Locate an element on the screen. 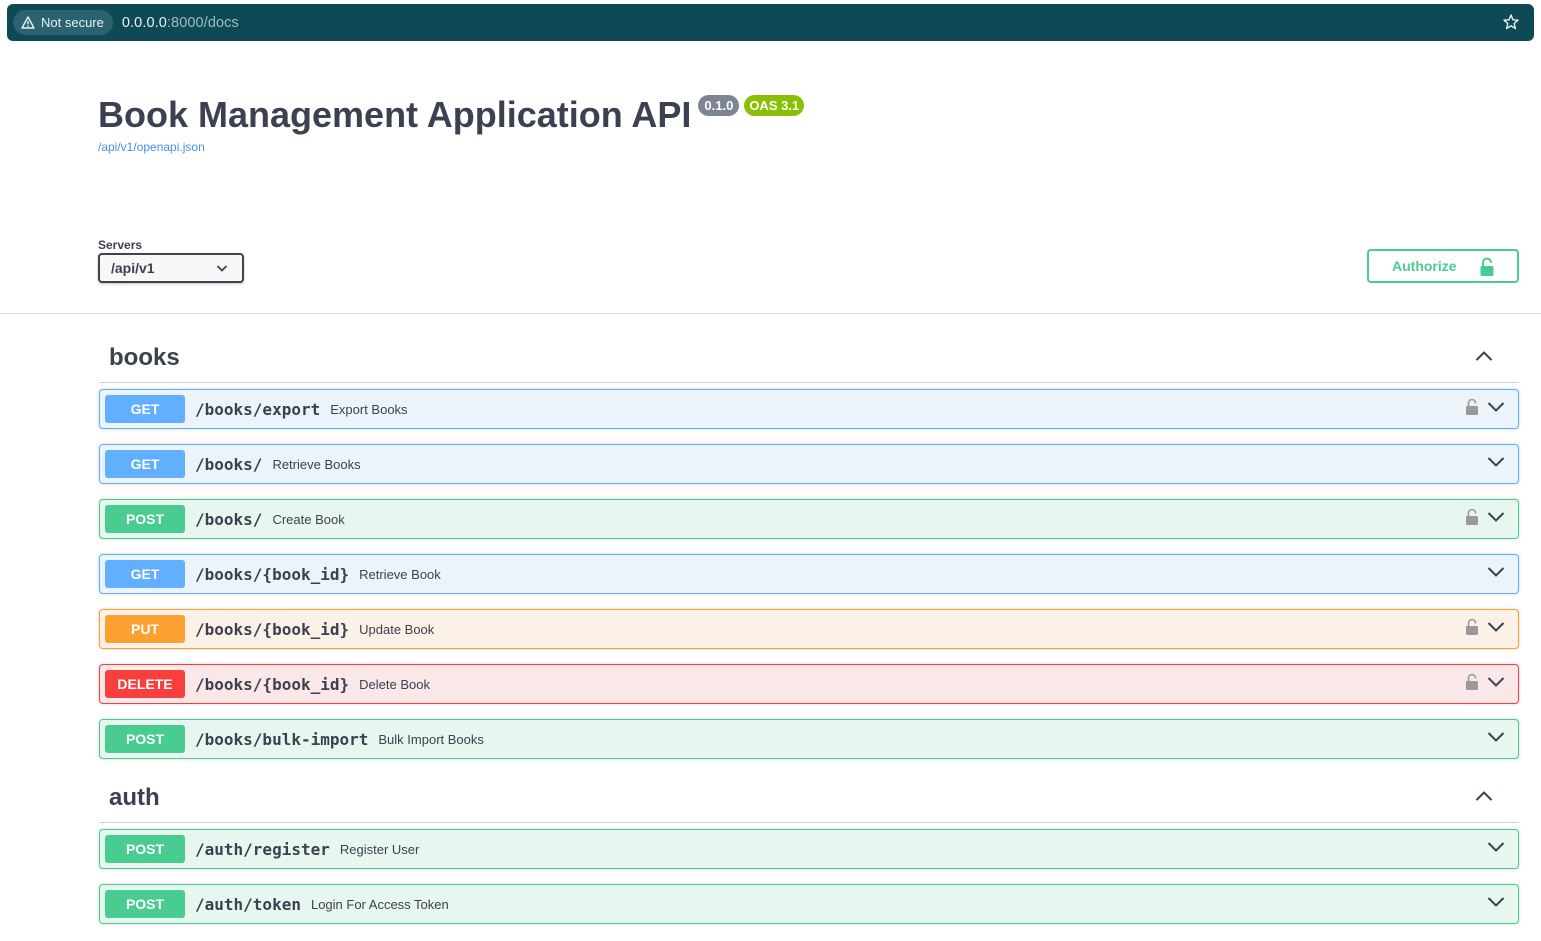 The width and height of the screenshot is (1541, 941). address-bar: Not secure 0.0.0.0:8000/docs is located at coordinates (770, 22).